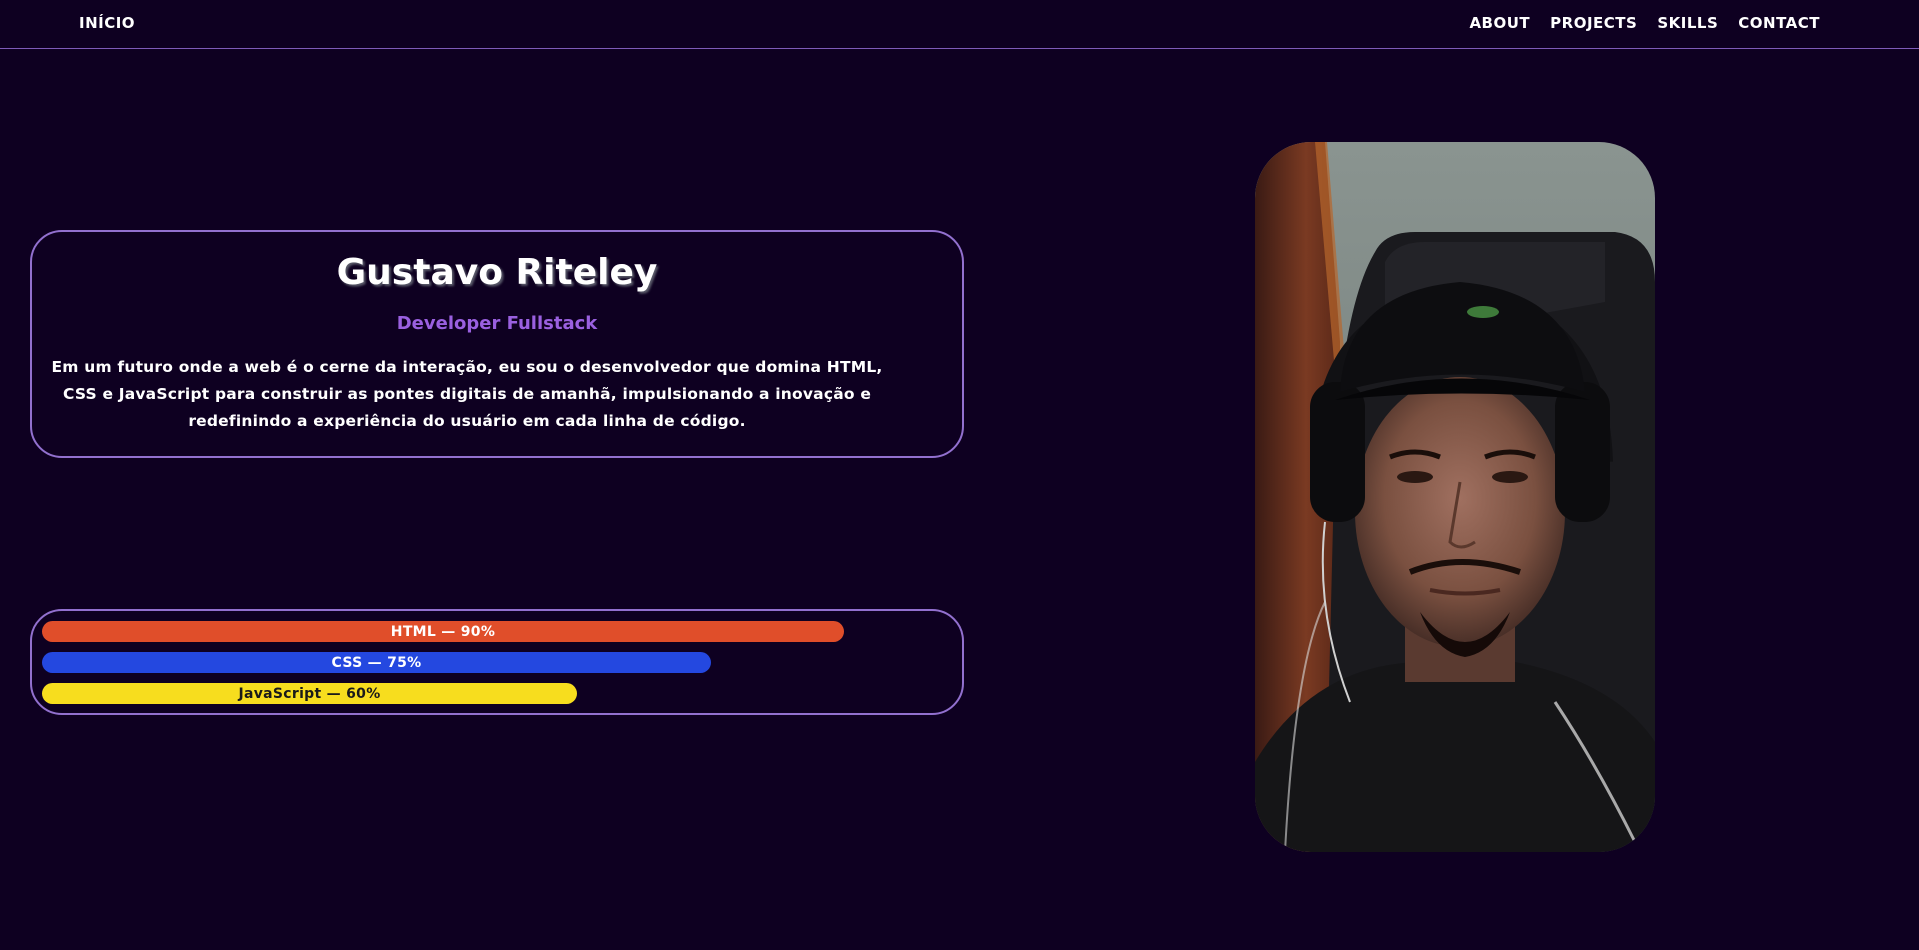 The image size is (1919, 950). Describe the element at coordinates (1593, 23) in the screenshot. I see `nav-link-projects: PROJECTS` at that location.